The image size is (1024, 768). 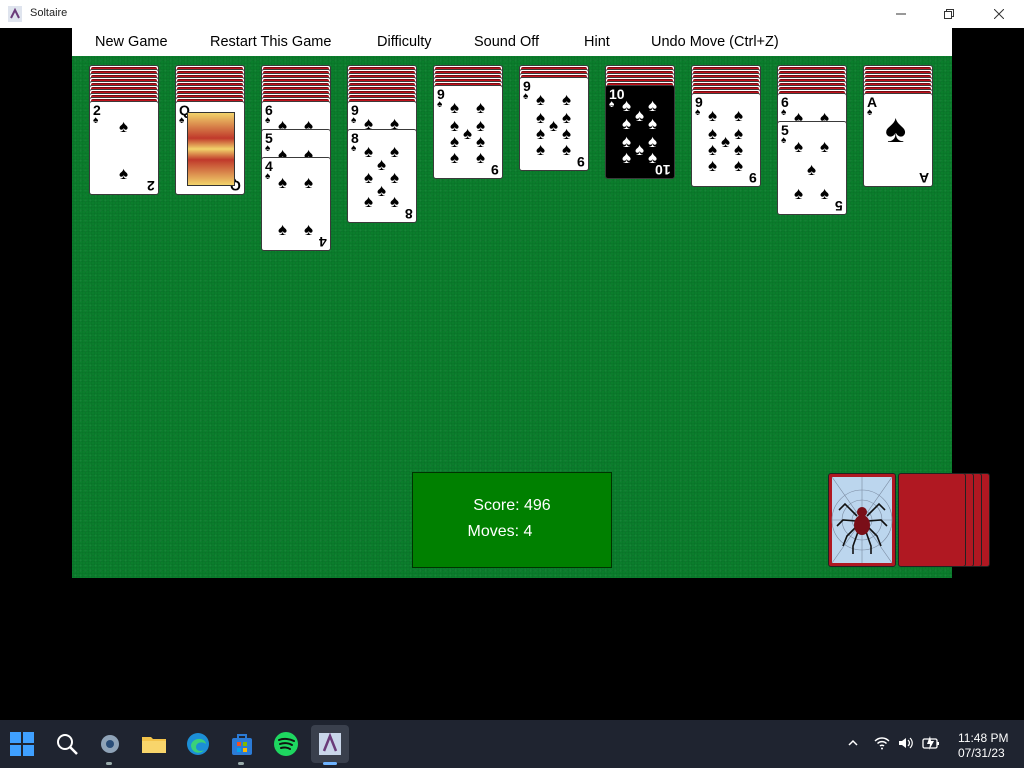 I want to click on card-rank-bottom: 5, so click(x=839, y=206).